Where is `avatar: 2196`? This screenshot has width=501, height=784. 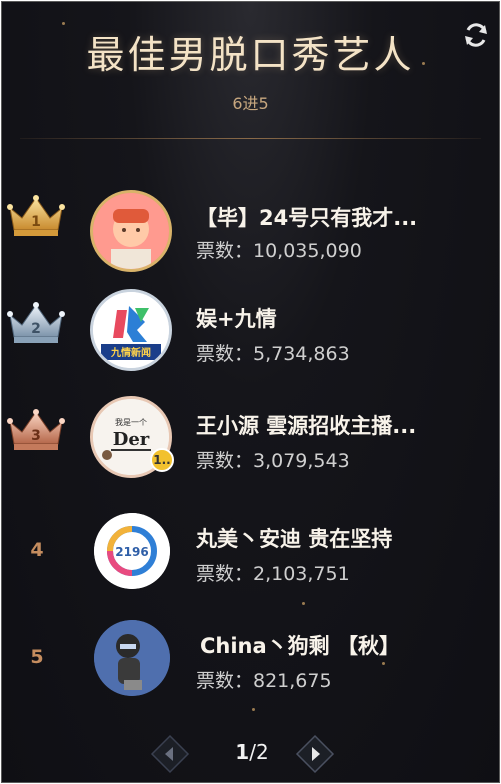 avatar: 2196 is located at coordinates (132, 551).